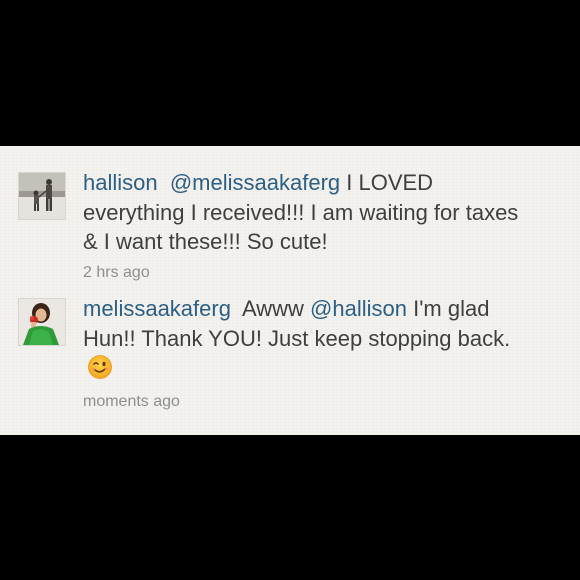 The width and height of the screenshot is (580, 580). I want to click on comment-username: melissaakaferg, so click(157, 308).